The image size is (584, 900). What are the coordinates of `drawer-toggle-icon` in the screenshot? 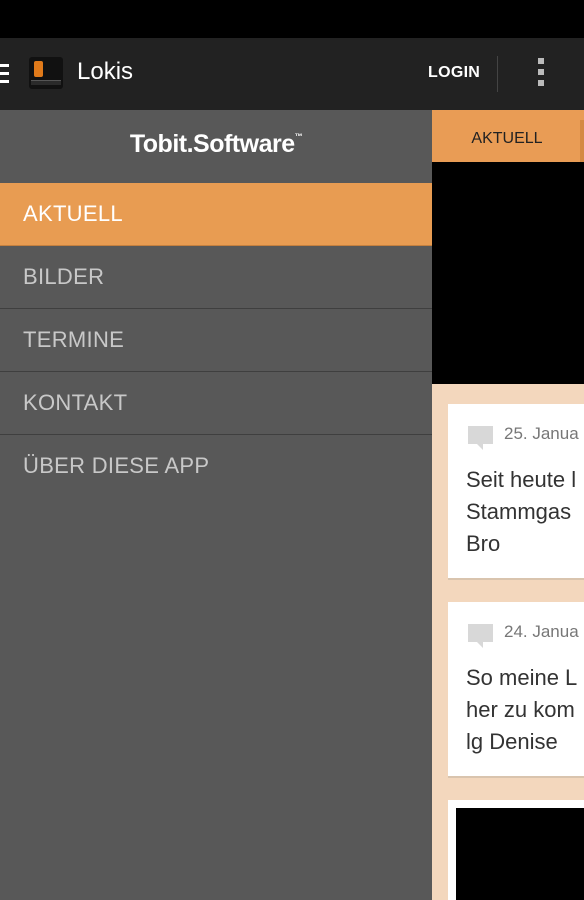 It's located at (4, 74).